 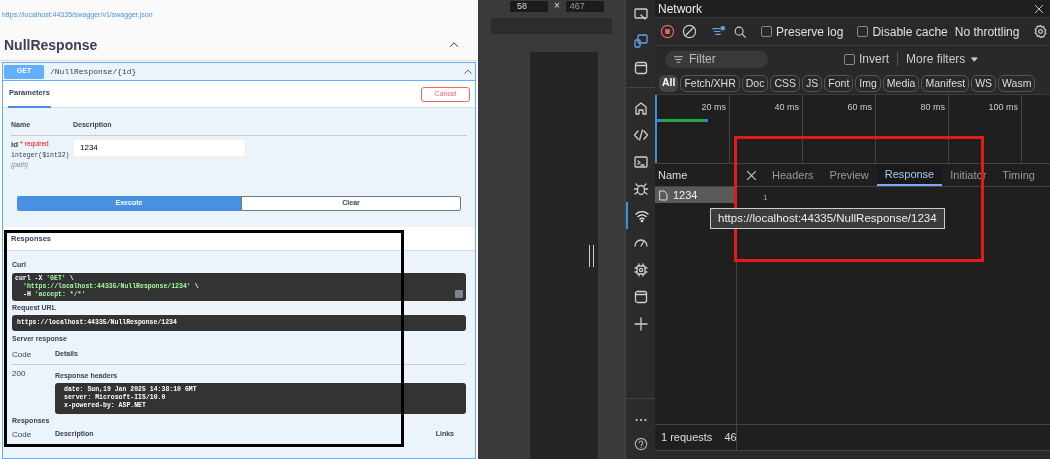 I want to click on request-row: 1234, so click(x=695, y=195).